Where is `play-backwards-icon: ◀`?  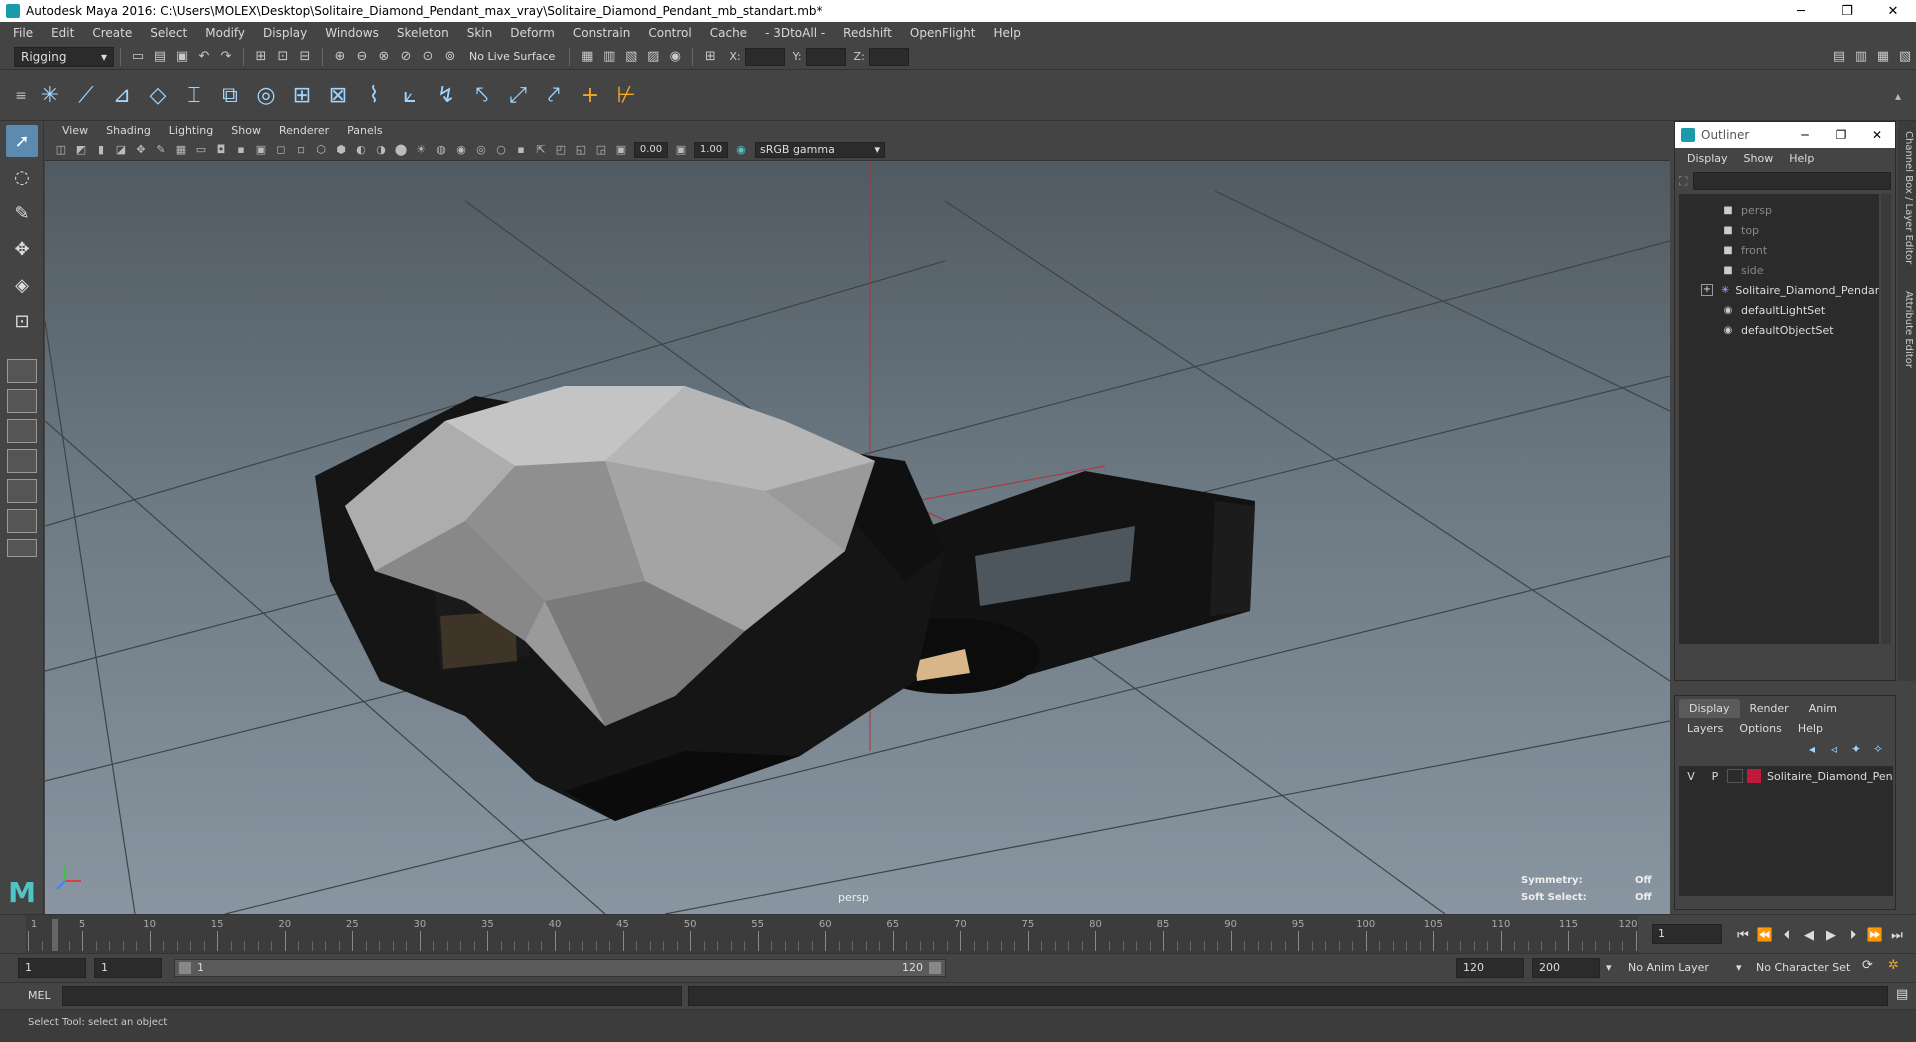 play-backwards-icon: ◀ is located at coordinates (1809, 935).